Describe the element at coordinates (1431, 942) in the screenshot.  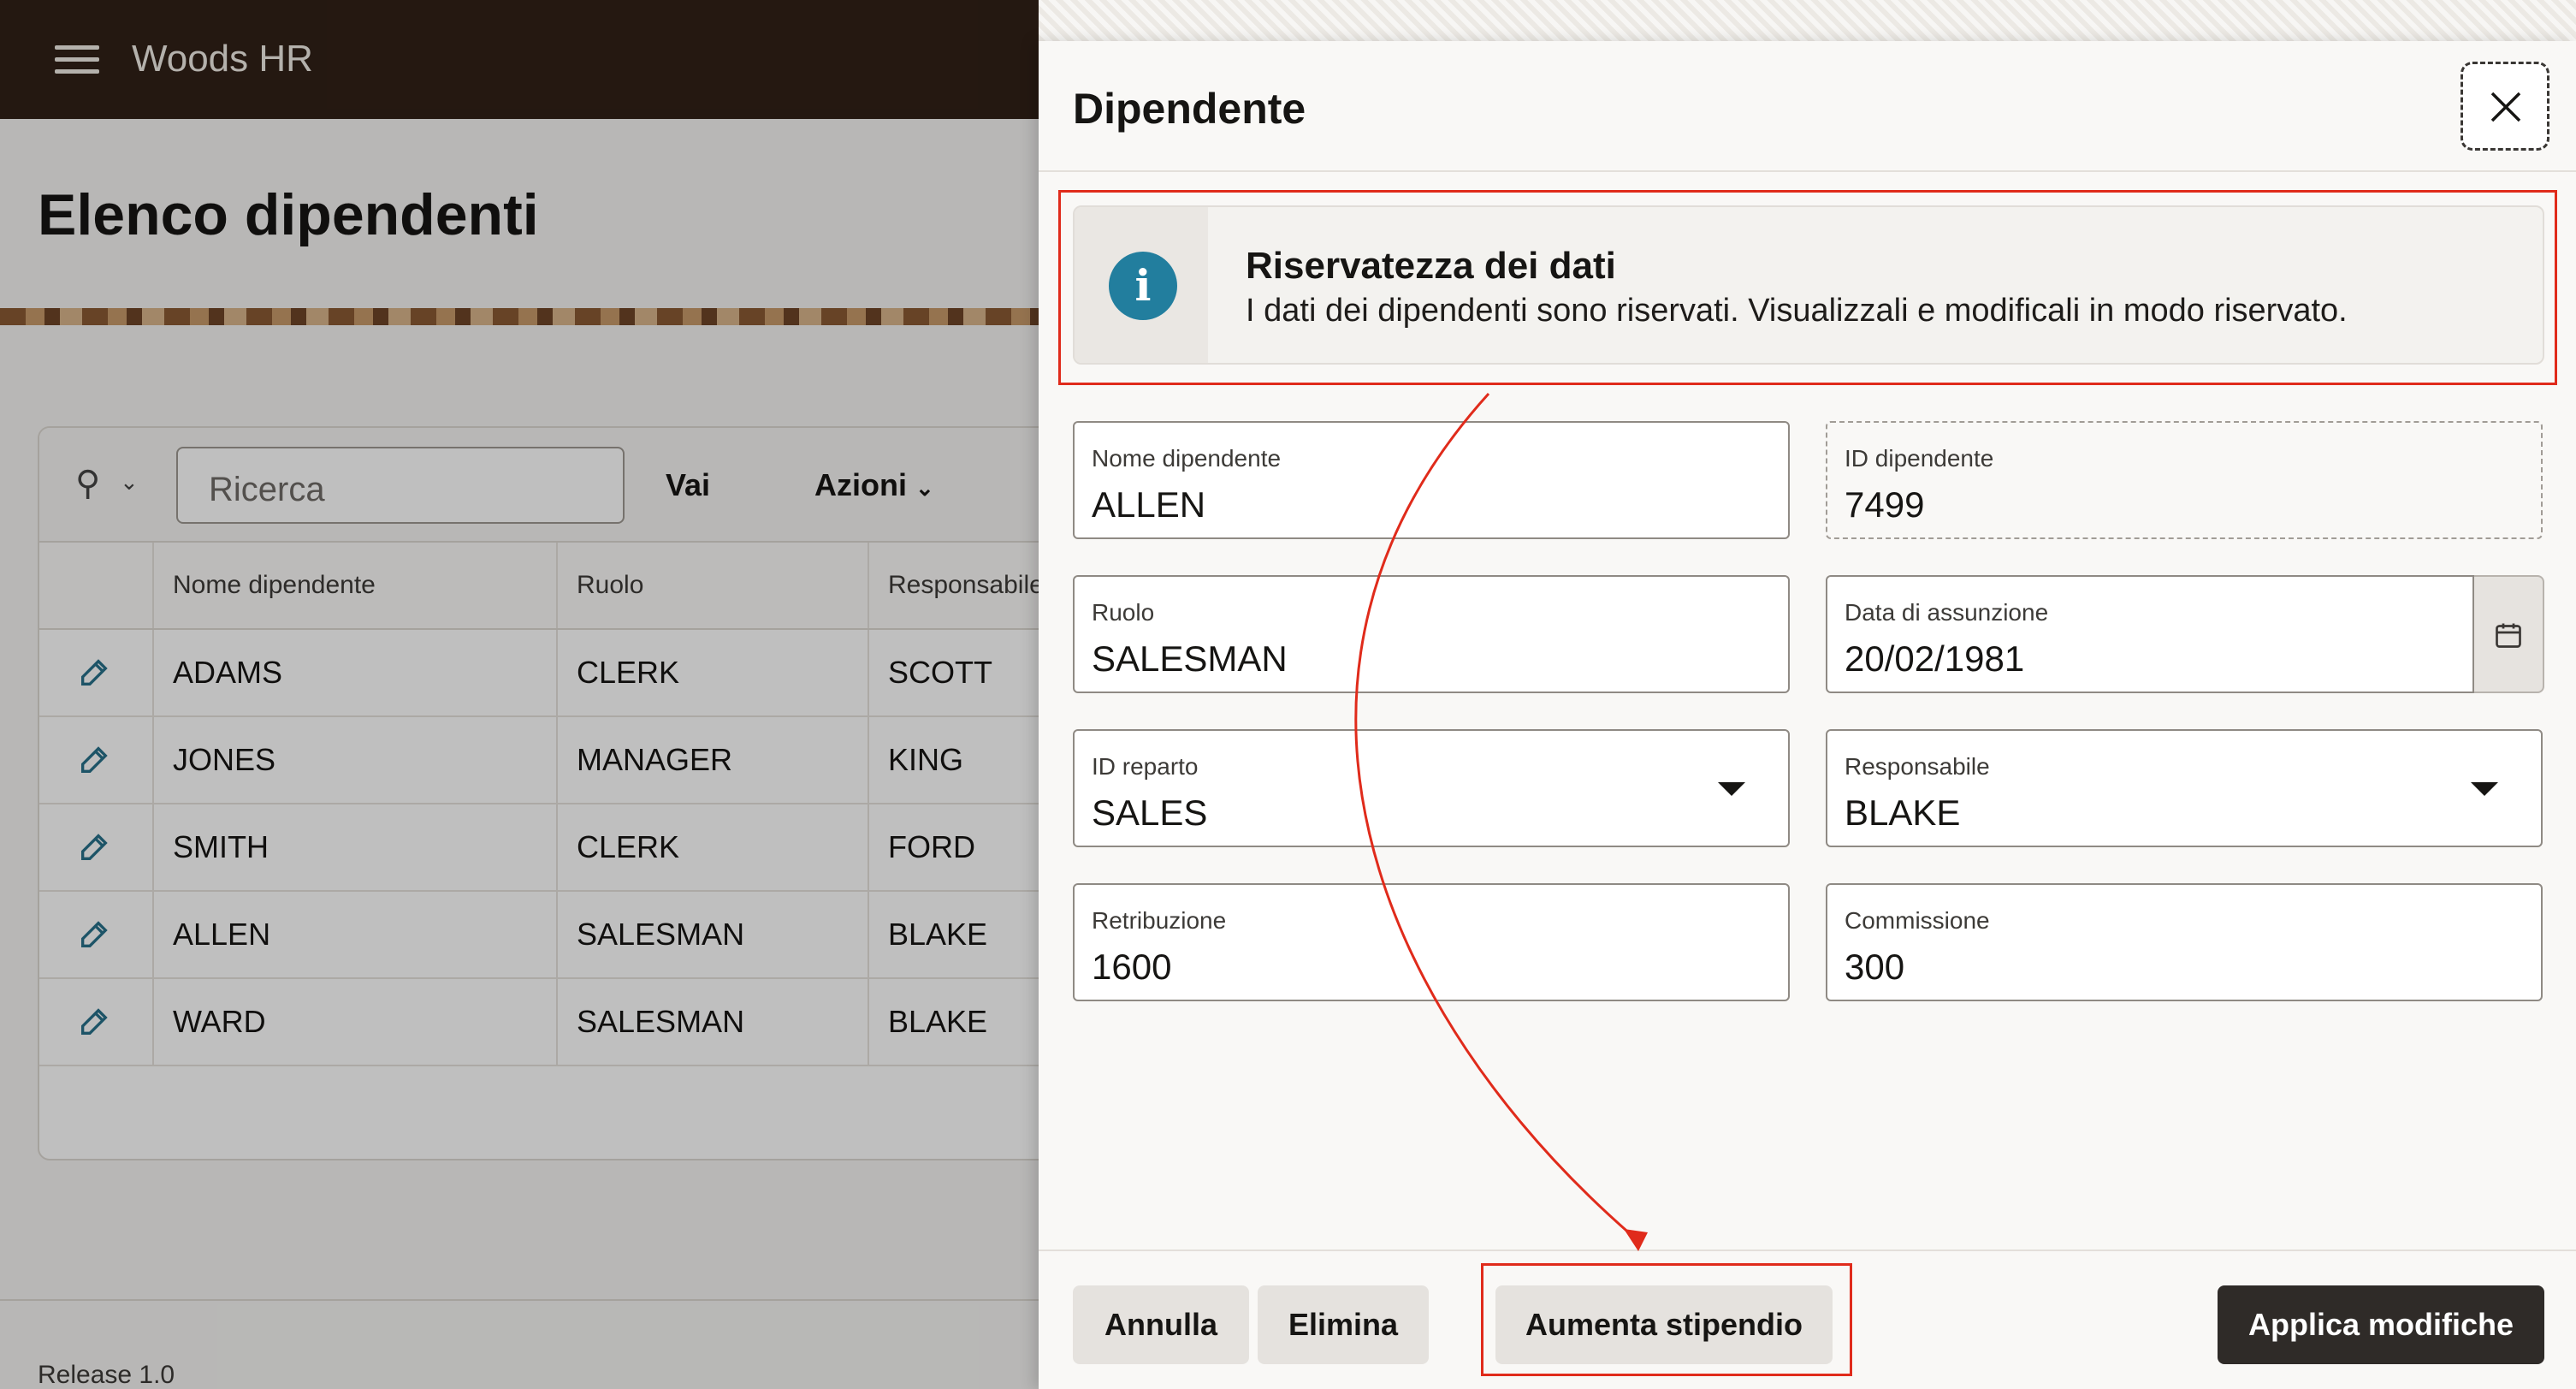
I see `salary-field: Retribuzione 1600` at that location.